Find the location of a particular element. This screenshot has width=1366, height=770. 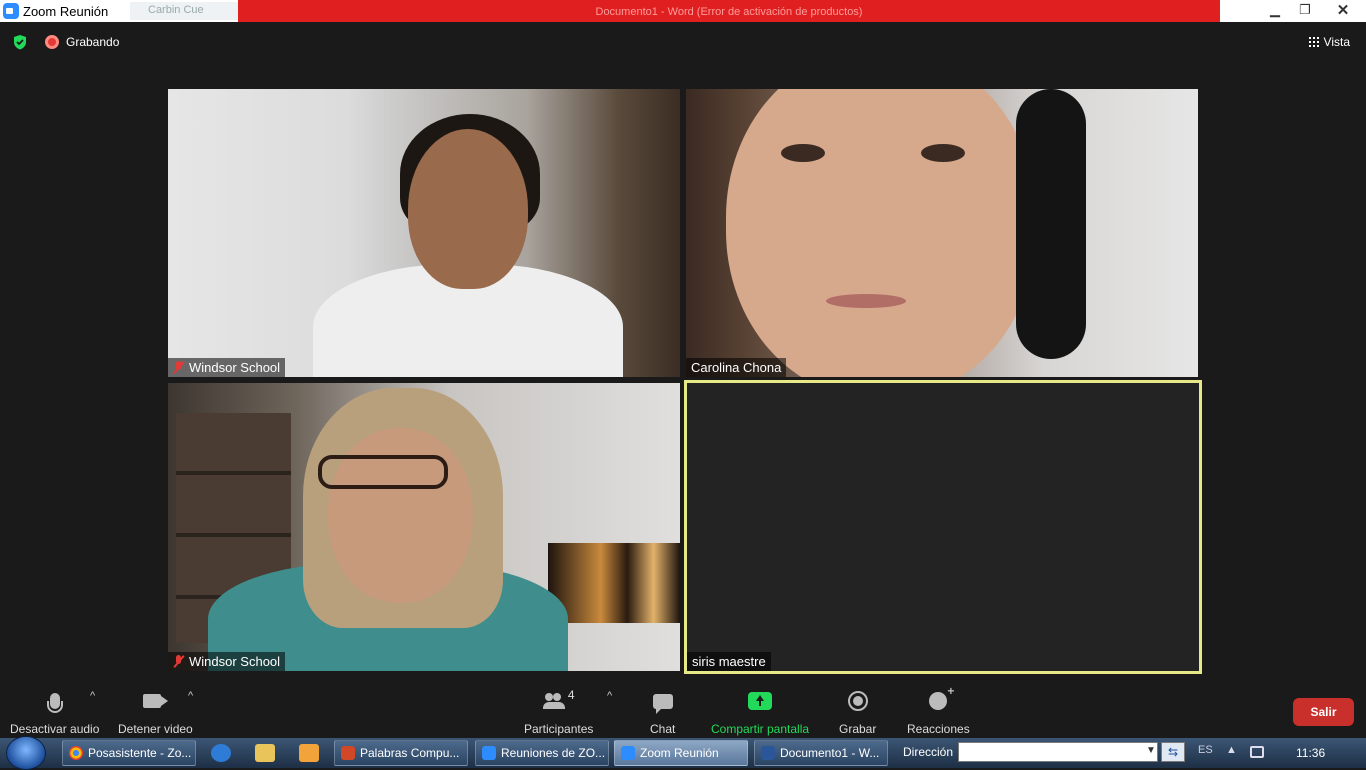

chat-label: Chat is located at coordinates (663, 729).